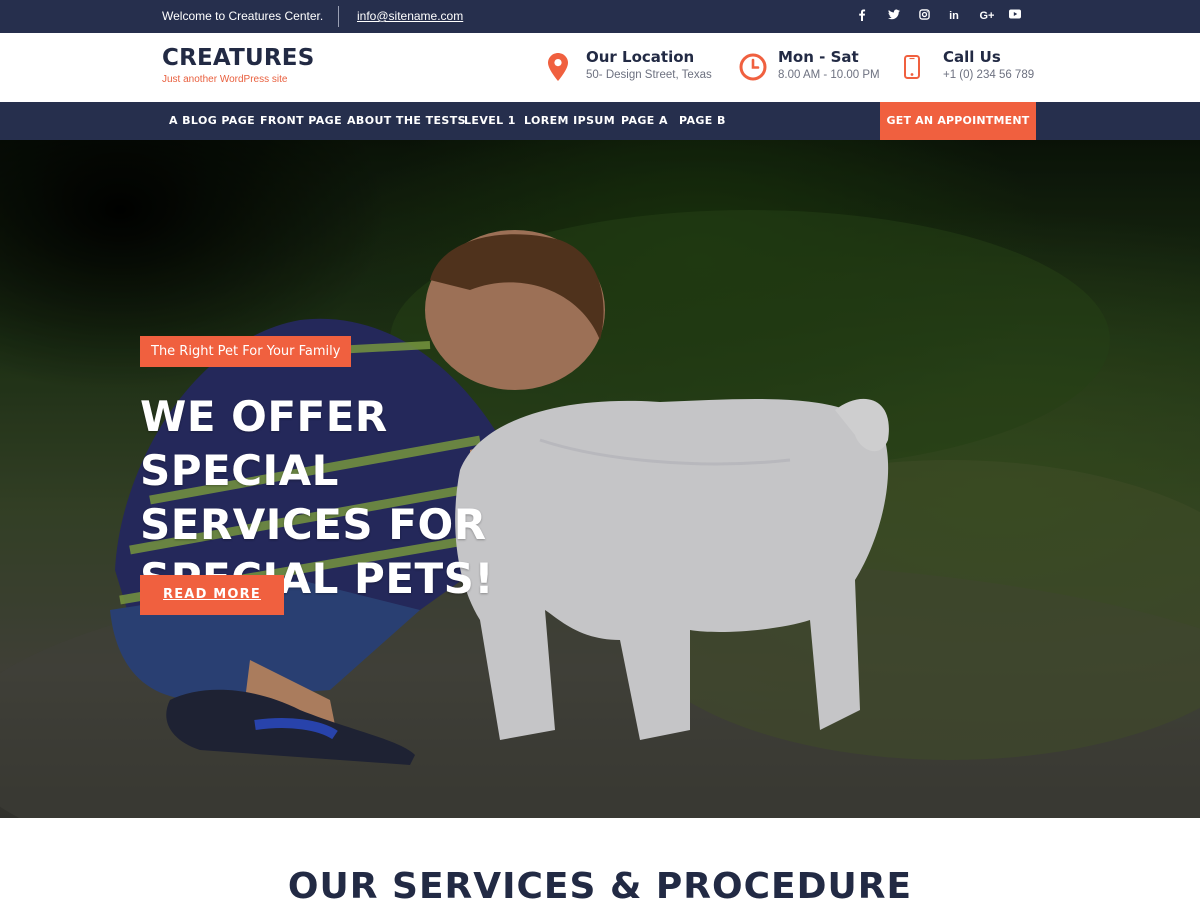  Describe the element at coordinates (313, 524) in the screenshot. I see `hero-title-line-2: SERVICES FOR` at that location.